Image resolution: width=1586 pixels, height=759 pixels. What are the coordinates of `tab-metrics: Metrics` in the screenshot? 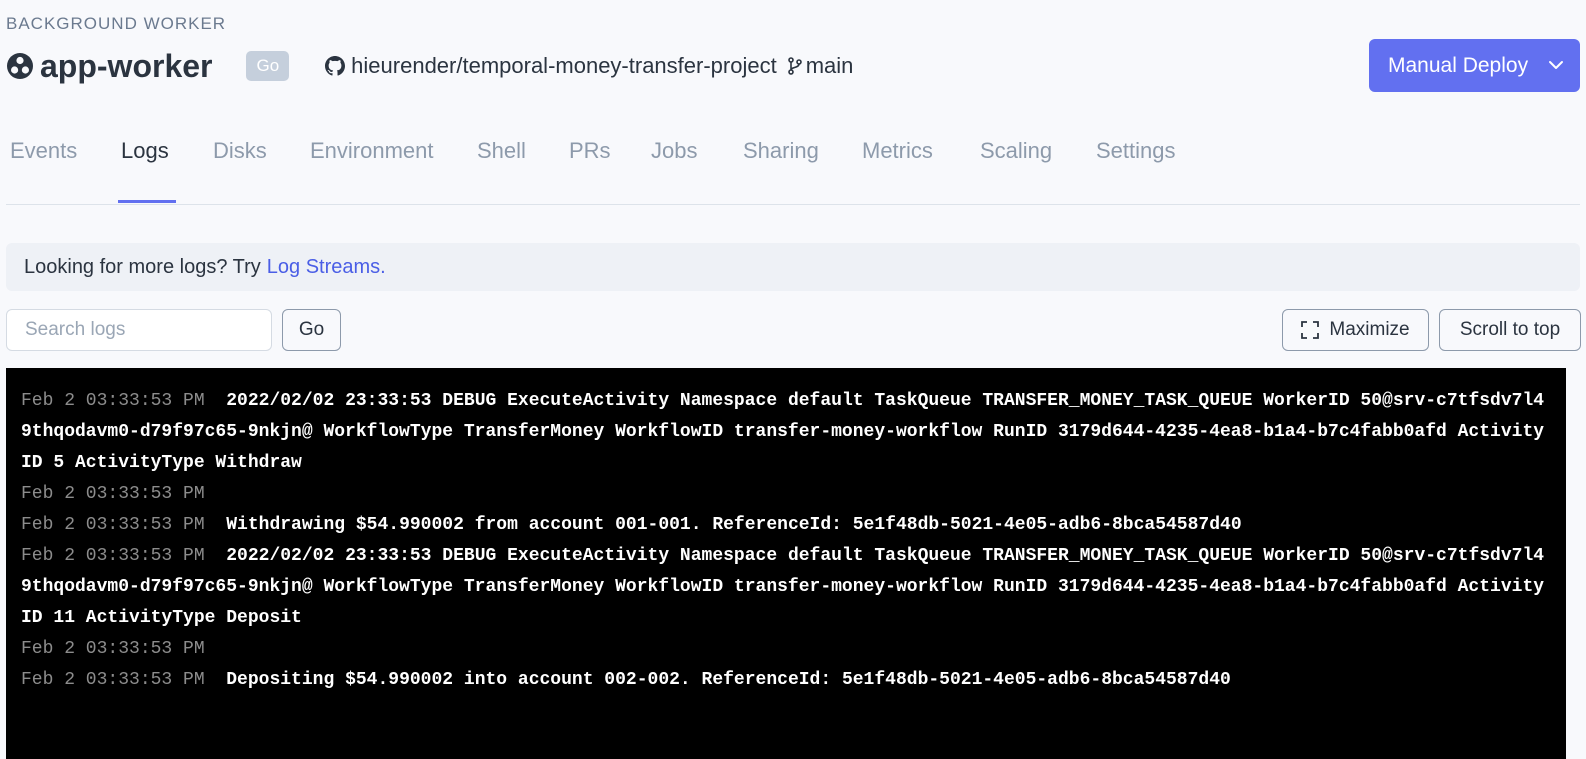 It's located at (897, 151).